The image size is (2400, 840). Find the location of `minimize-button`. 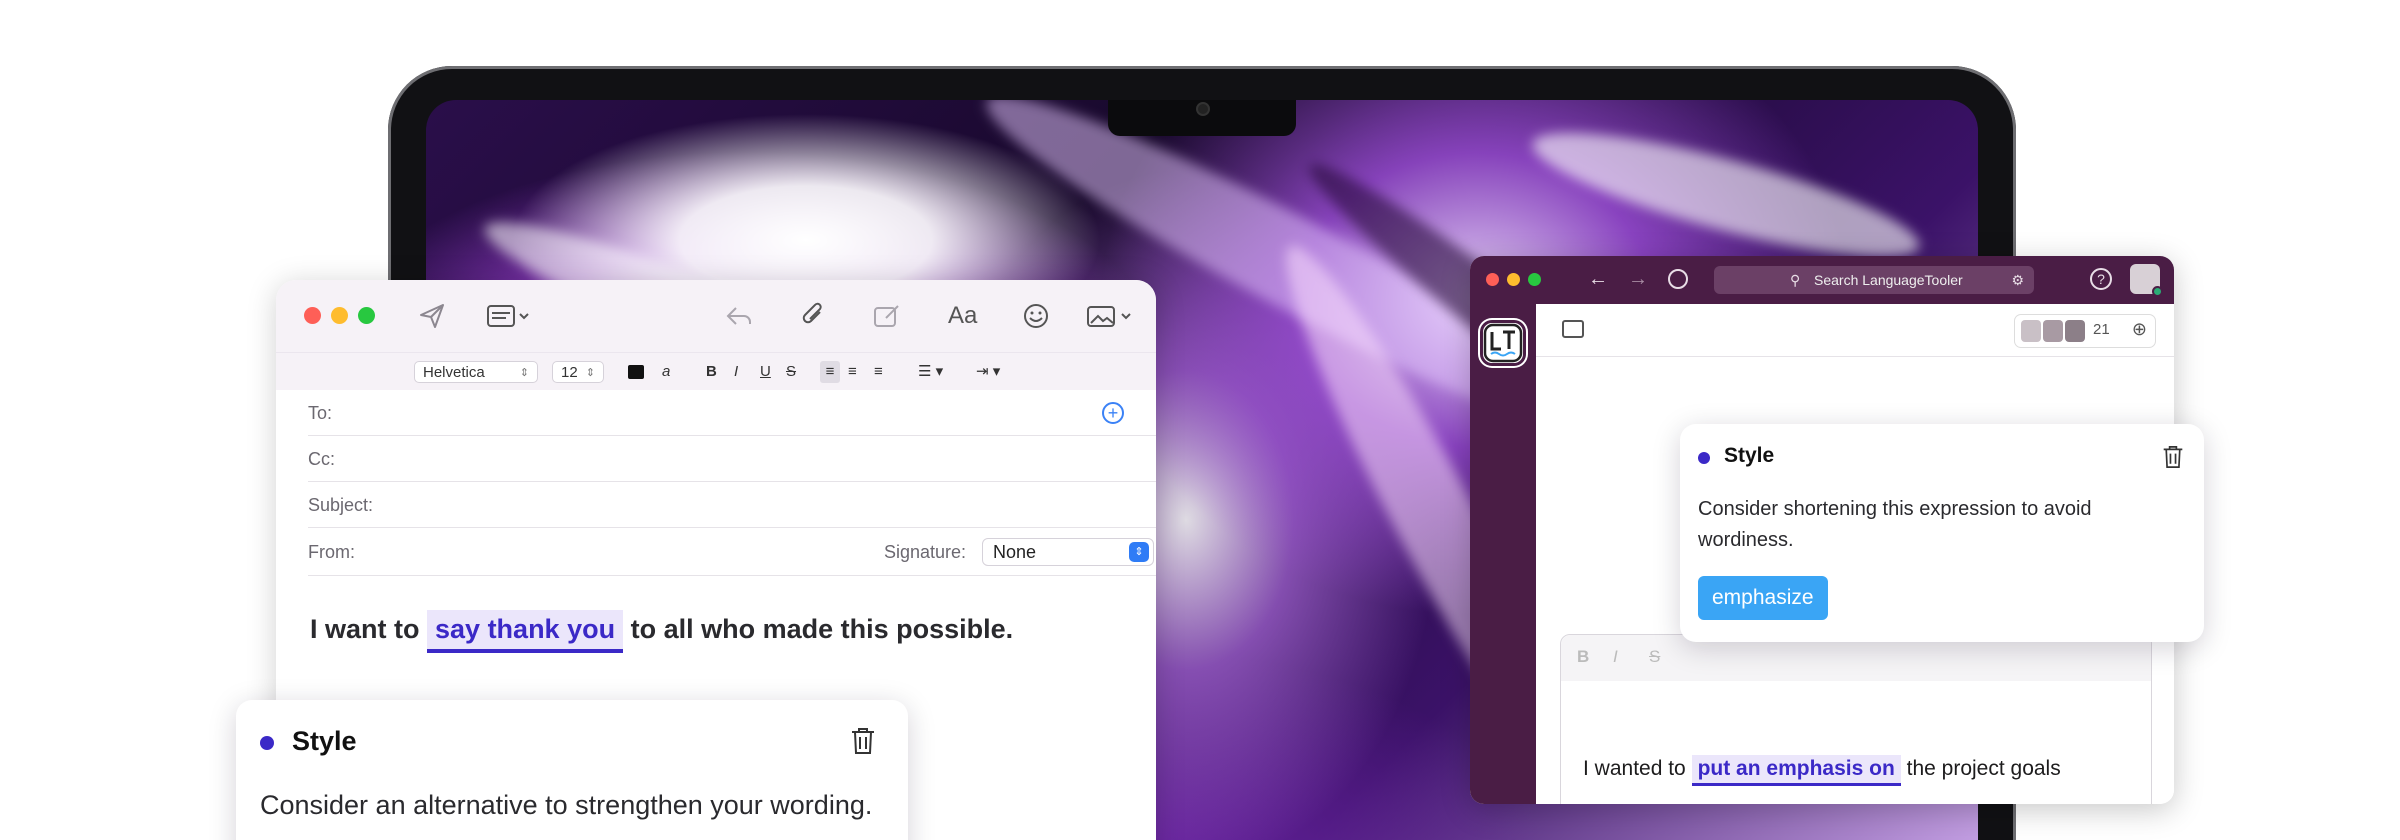

minimize-button is located at coordinates (339, 315).